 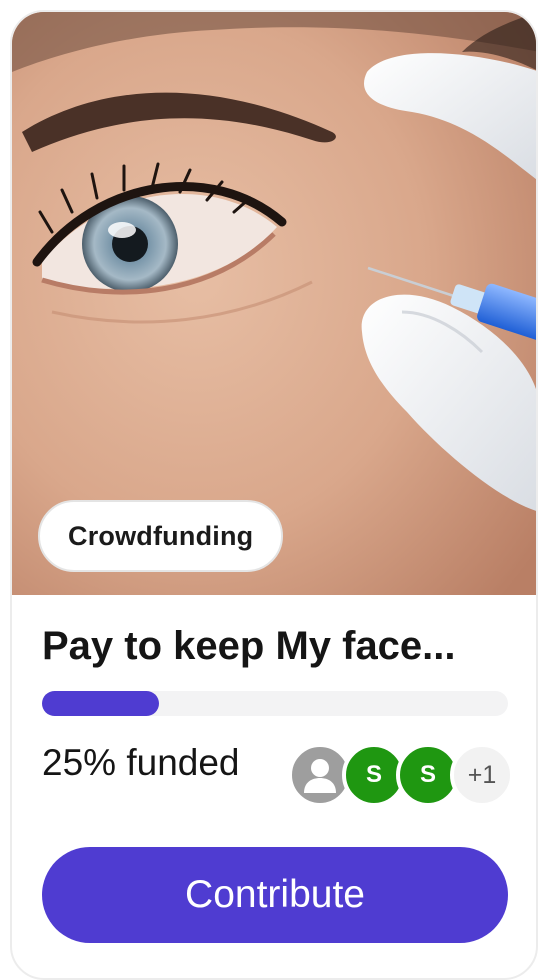 What do you see at coordinates (100, 703) in the screenshot?
I see `funding-progress-fill` at bounding box center [100, 703].